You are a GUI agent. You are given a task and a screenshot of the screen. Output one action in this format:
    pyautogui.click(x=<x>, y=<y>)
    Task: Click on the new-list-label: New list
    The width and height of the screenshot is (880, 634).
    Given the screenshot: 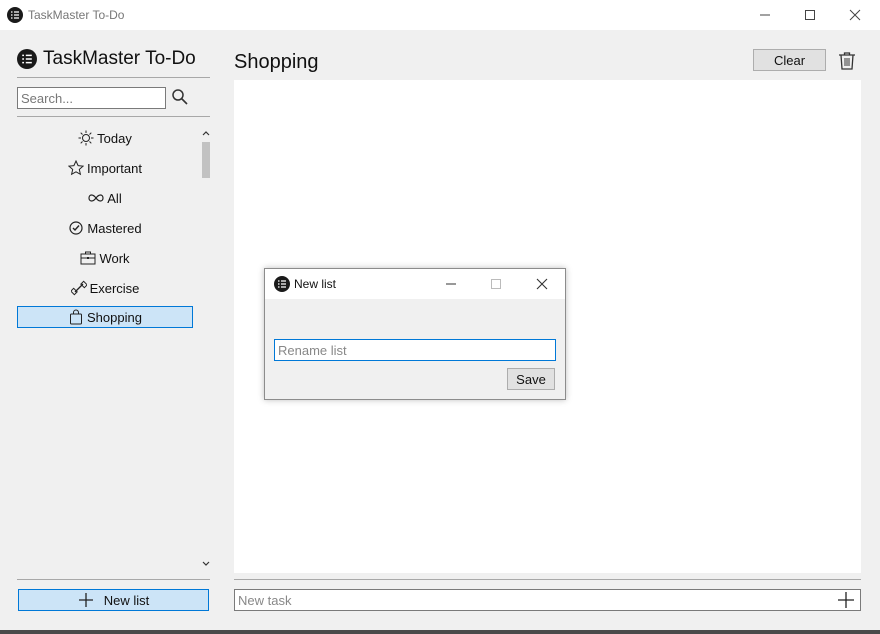 What is the action you would take?
    pyautogui.click(x=126, y=600)
    